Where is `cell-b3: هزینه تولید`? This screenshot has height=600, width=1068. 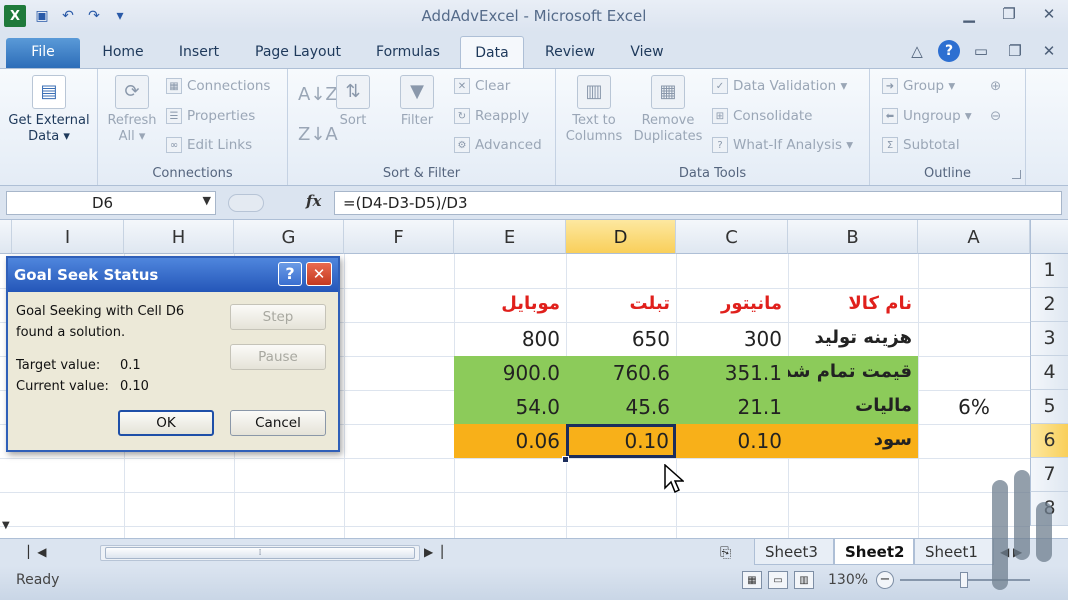
cell-b3: هزینه تولید is located at coordinates (853, 339).